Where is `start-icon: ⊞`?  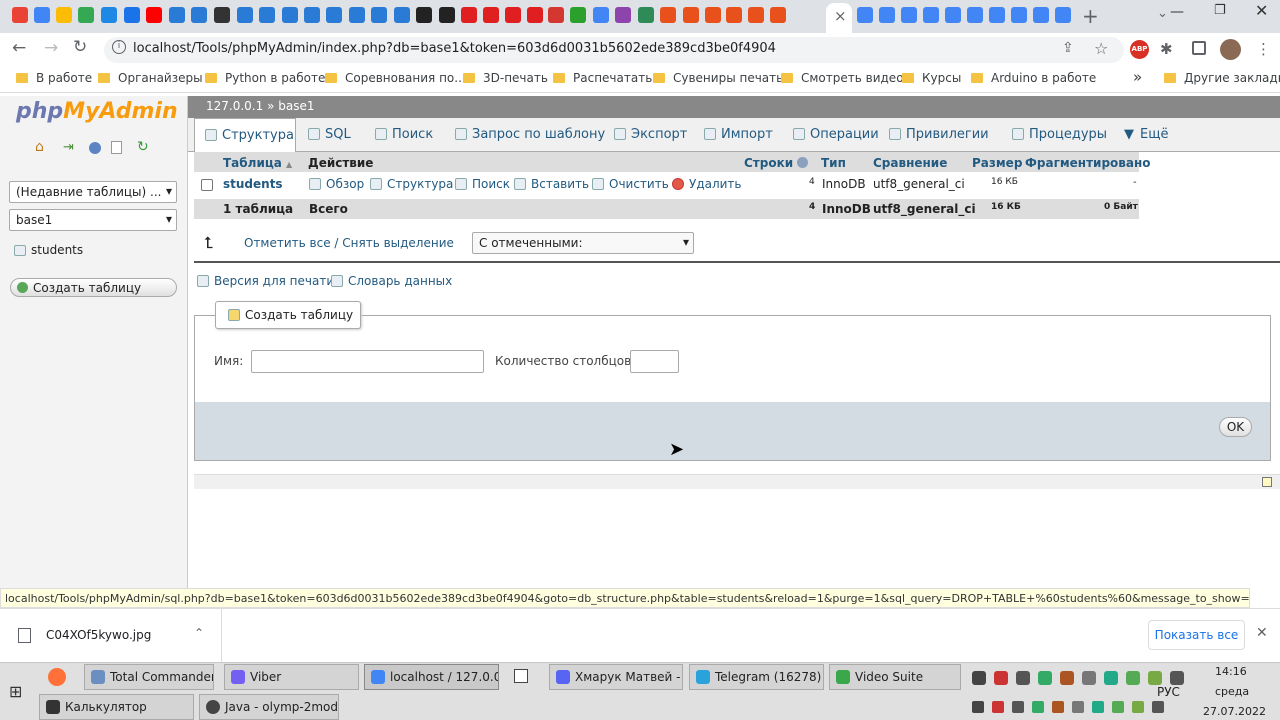
start-icon: ⊞ is located at coordinates (15, 691).